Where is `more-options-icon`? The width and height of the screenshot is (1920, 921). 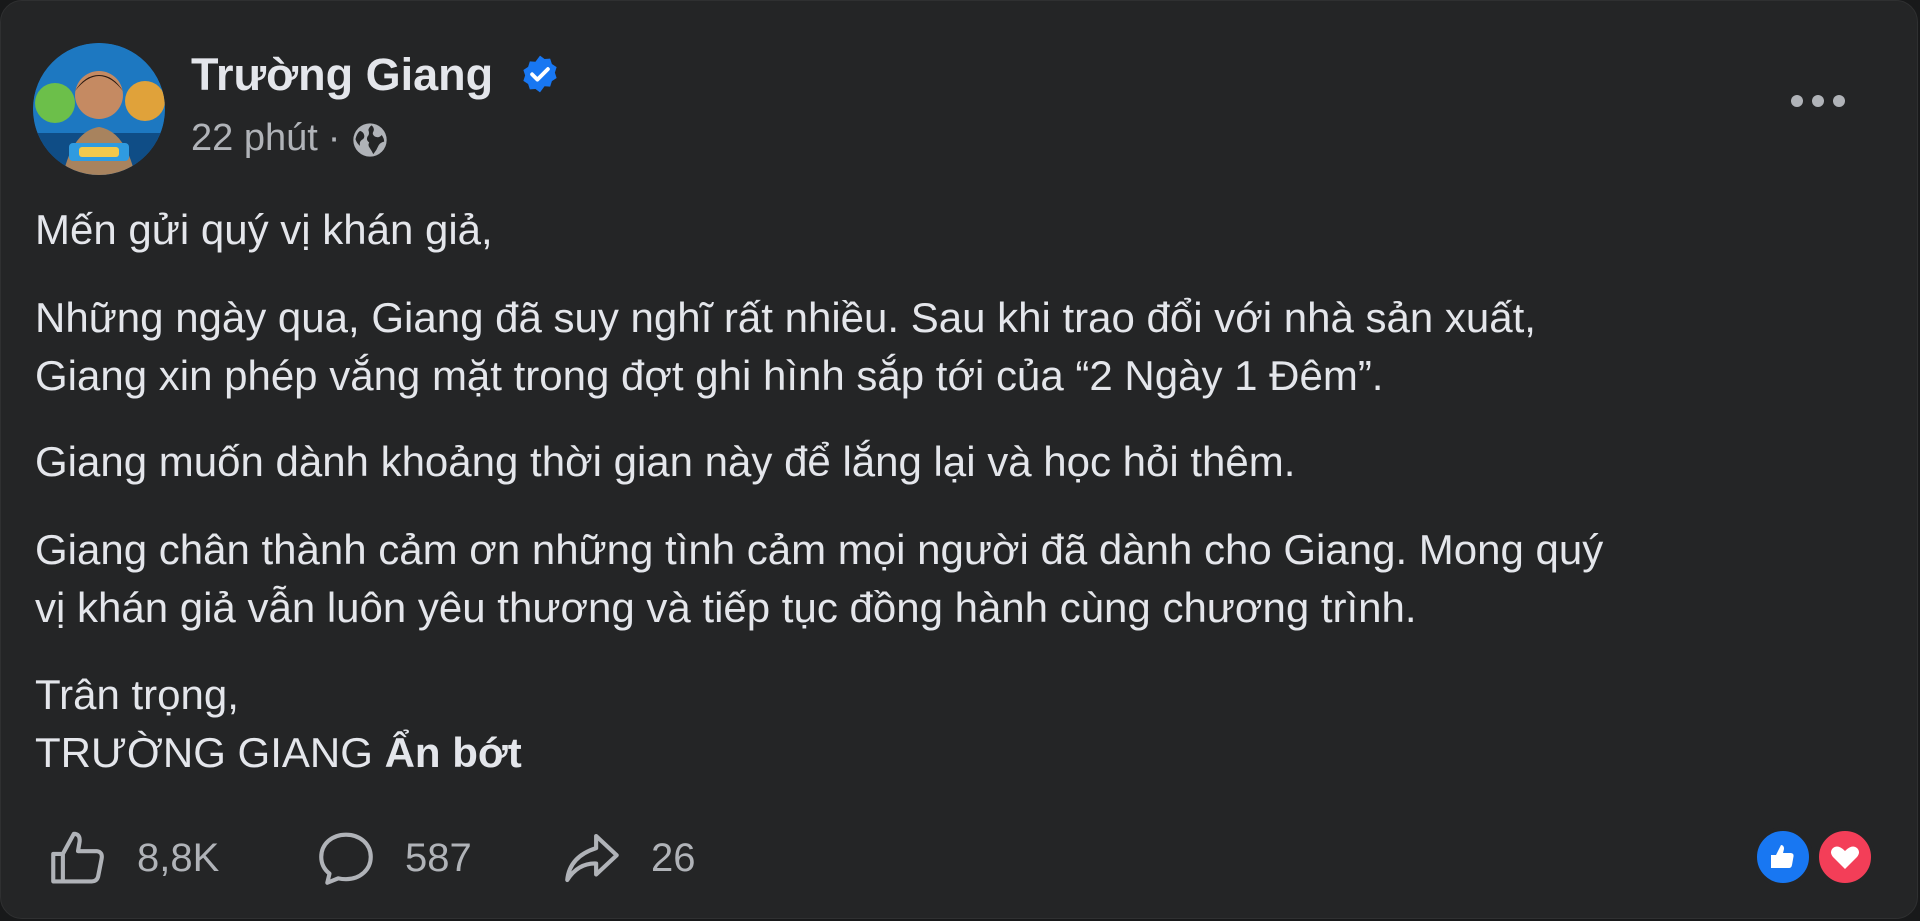 more-options-icon is located at coordinates (1818, 101).